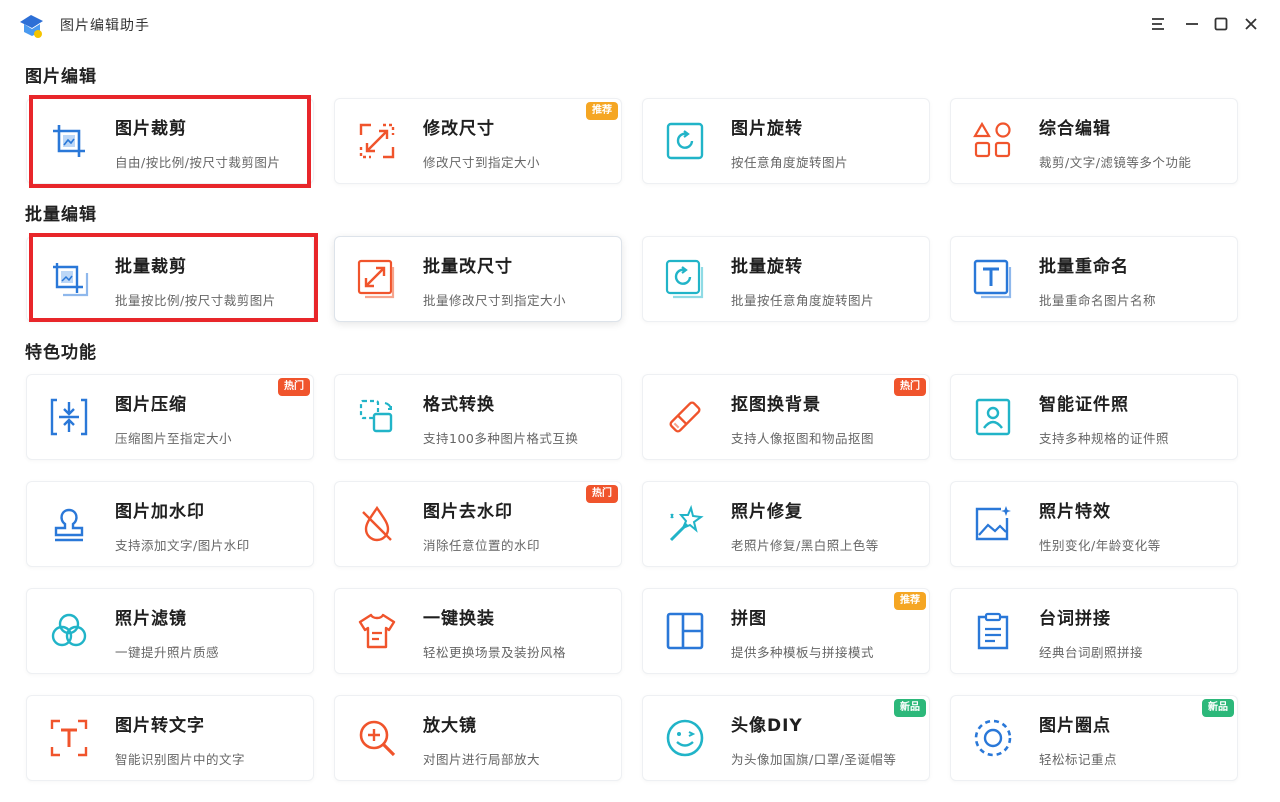 The image size is (1280, 802). What do you see at coordinates (69, 738) in the screenshot?
I see `text-recognition-icon` at bounding box center [69, 738].